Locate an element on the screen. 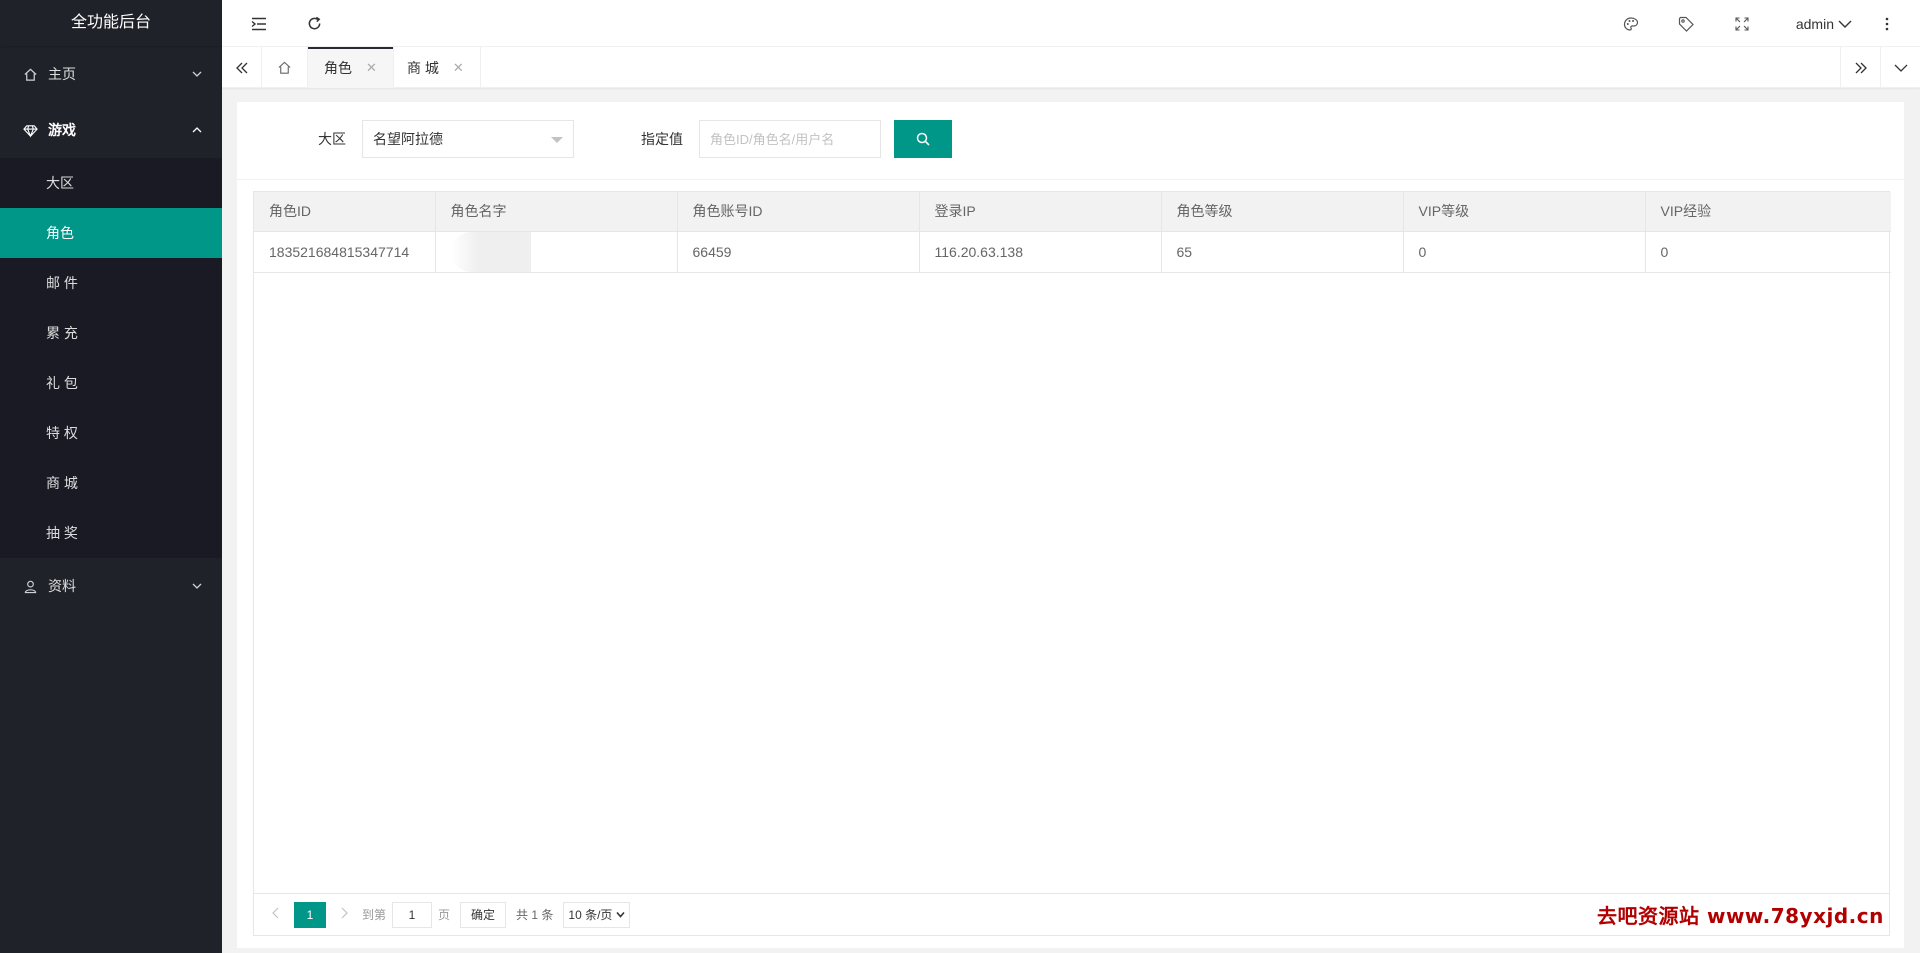 The image size is (1920, 953). total-count: 共 1 条 is located at coordinates (535, 915).